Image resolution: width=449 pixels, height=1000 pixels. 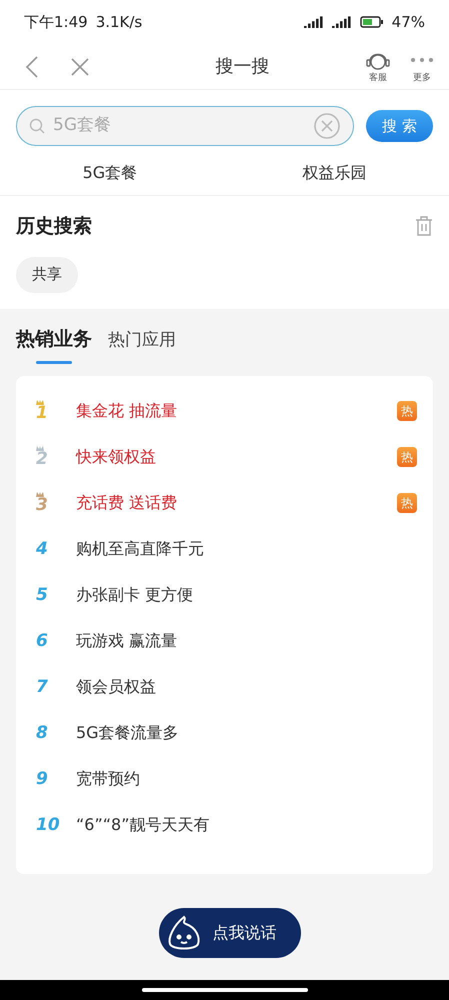 What do you see at coordinates (424, 226) in the screenshot?
I see `delete-icon` at bounding box center [424, 226].